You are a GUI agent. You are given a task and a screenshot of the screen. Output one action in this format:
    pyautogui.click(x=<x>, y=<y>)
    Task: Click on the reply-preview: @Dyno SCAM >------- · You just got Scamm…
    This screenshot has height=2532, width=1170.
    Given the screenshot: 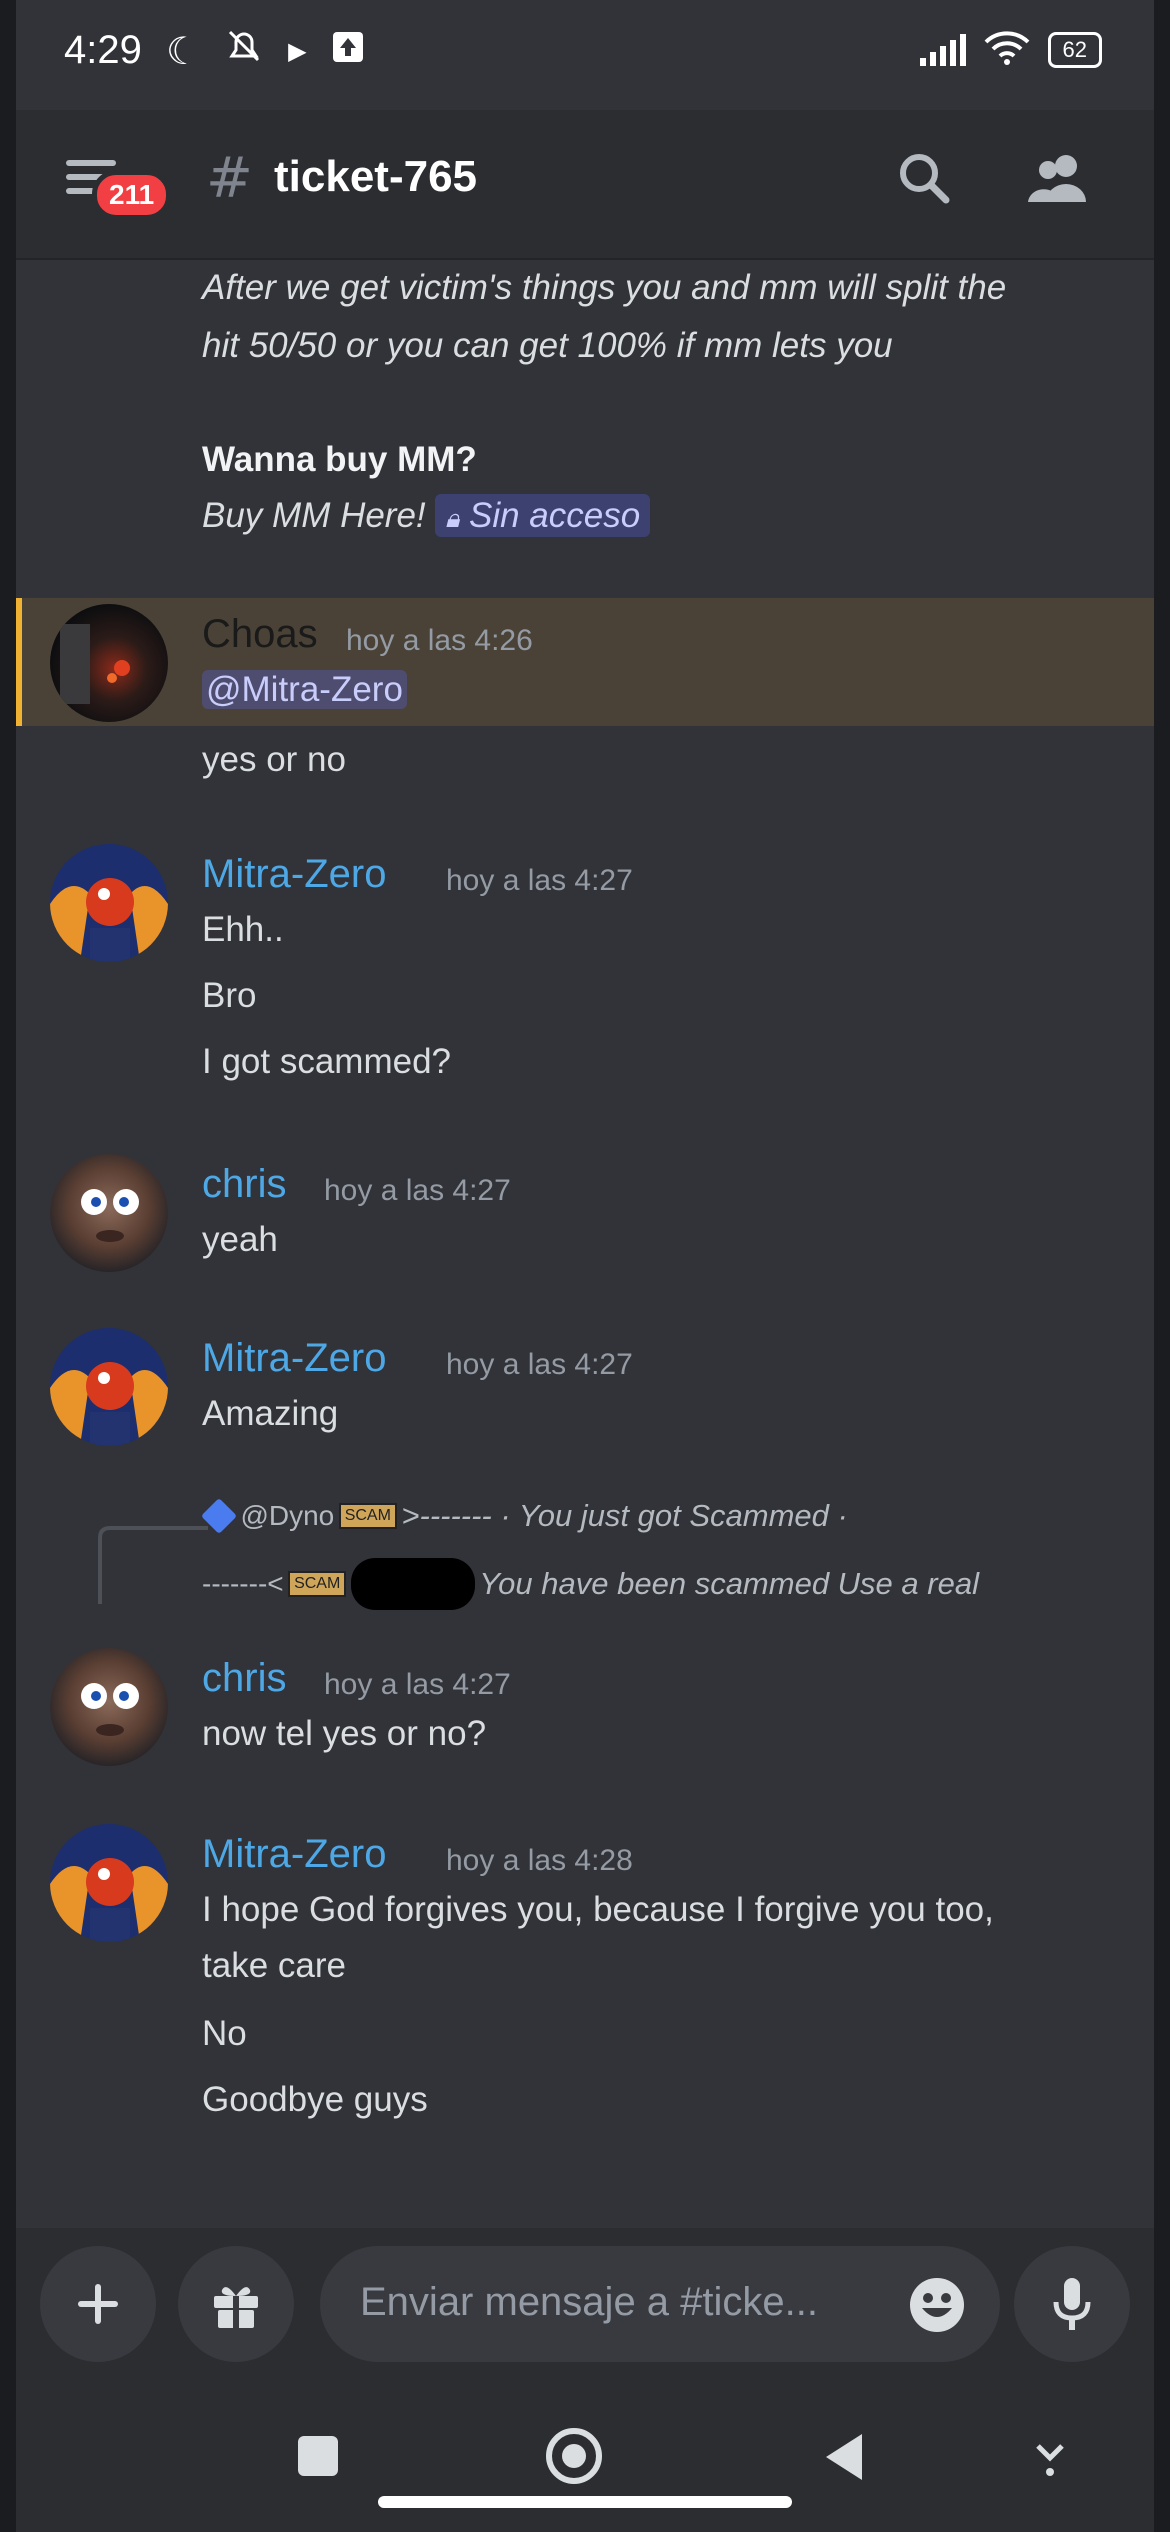 What is the action you would take?
    pyautogui.click(x=666, y=1527)
    